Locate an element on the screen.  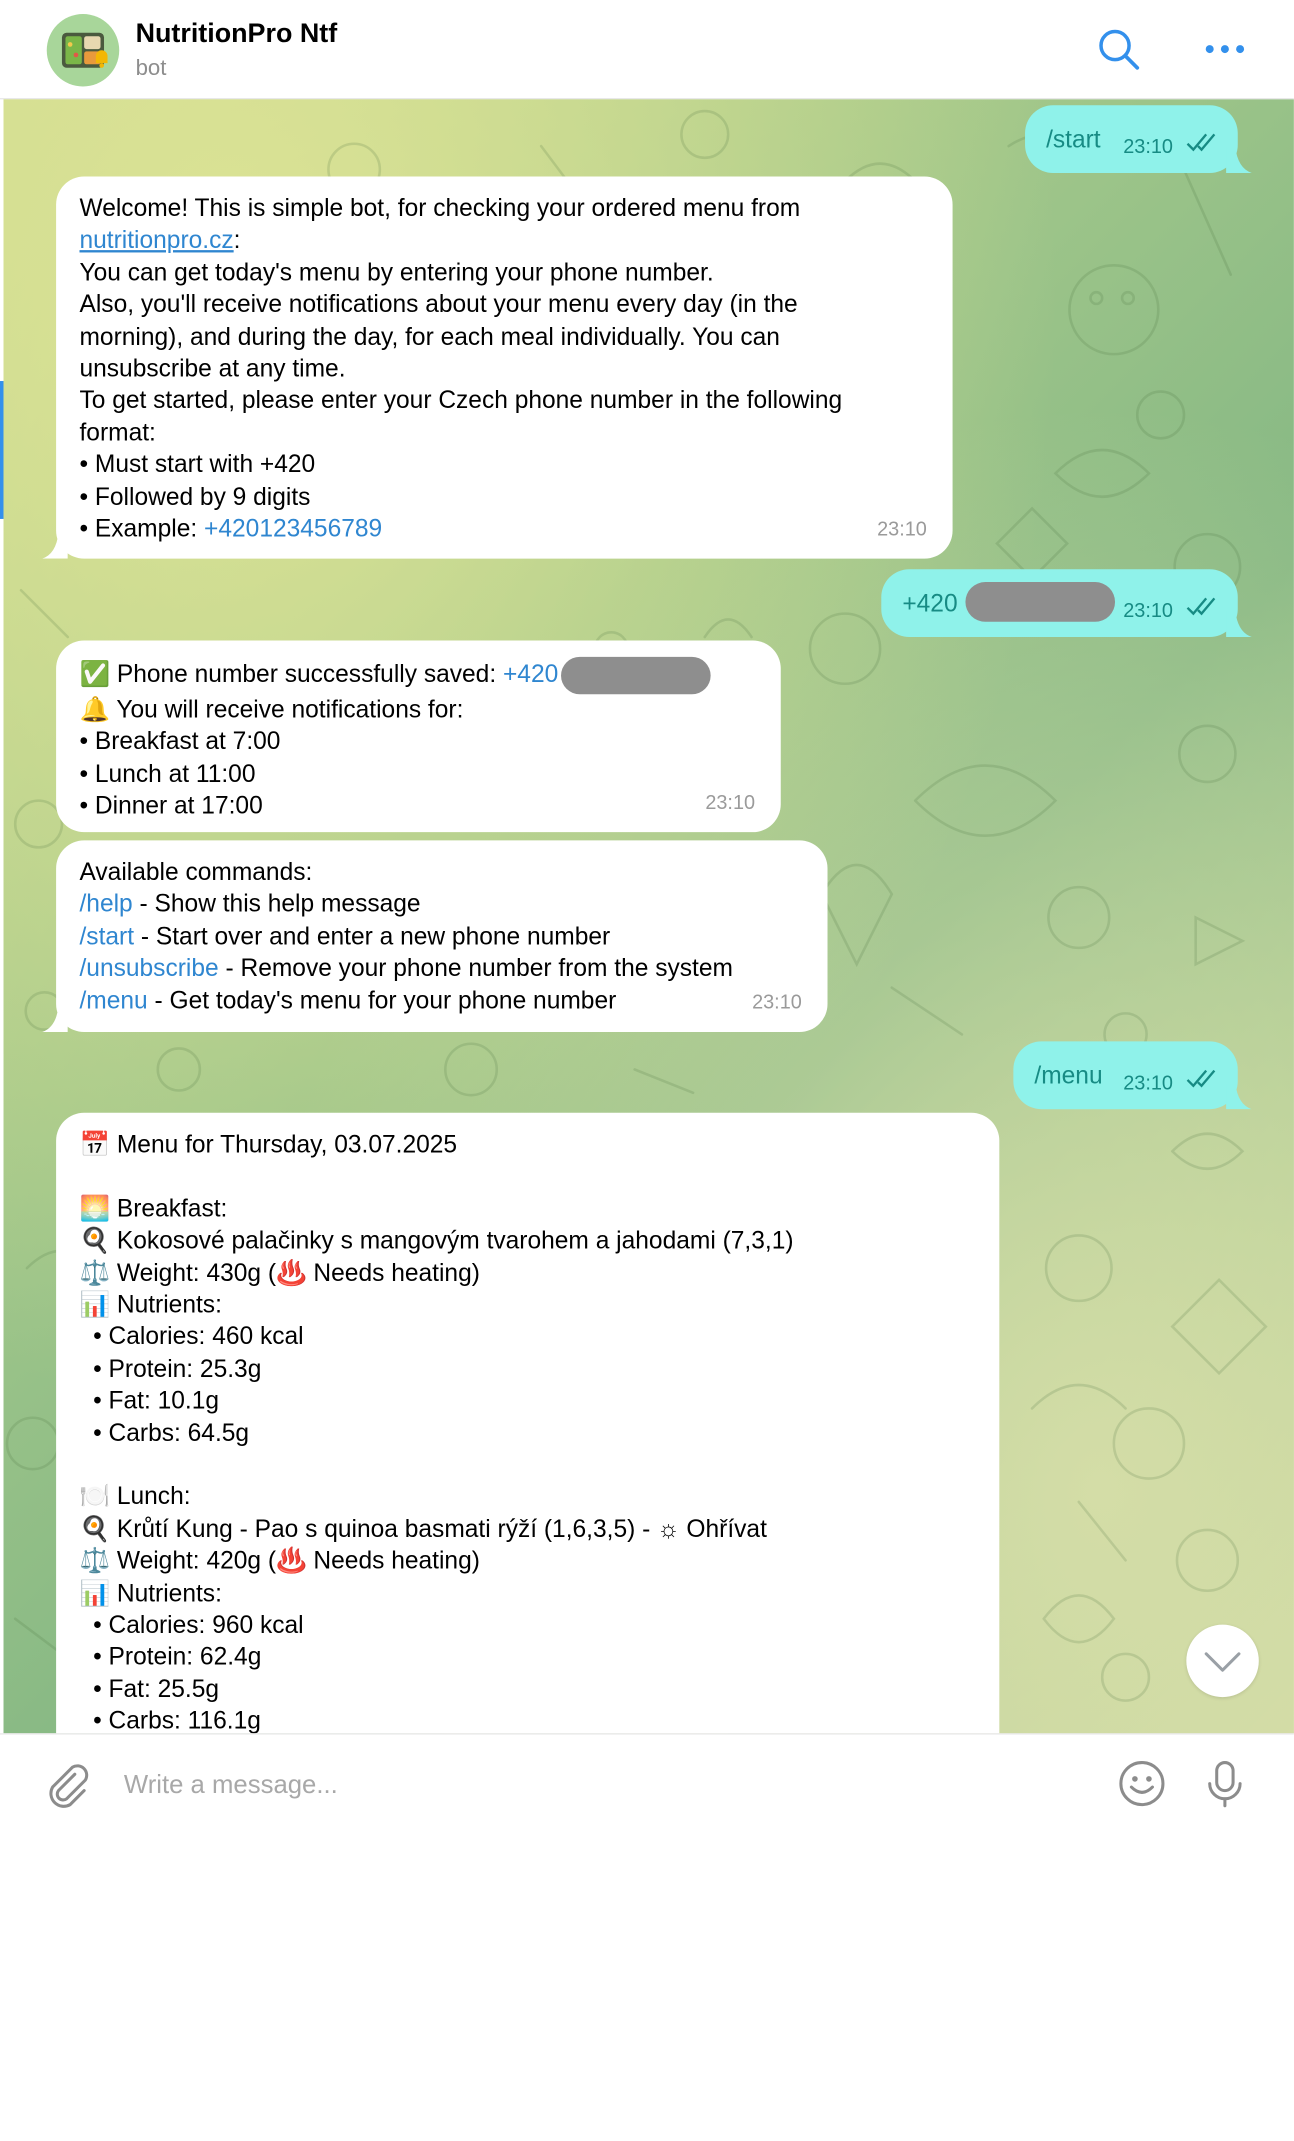
lunchbox-icon is located at coordinates (84, 50).